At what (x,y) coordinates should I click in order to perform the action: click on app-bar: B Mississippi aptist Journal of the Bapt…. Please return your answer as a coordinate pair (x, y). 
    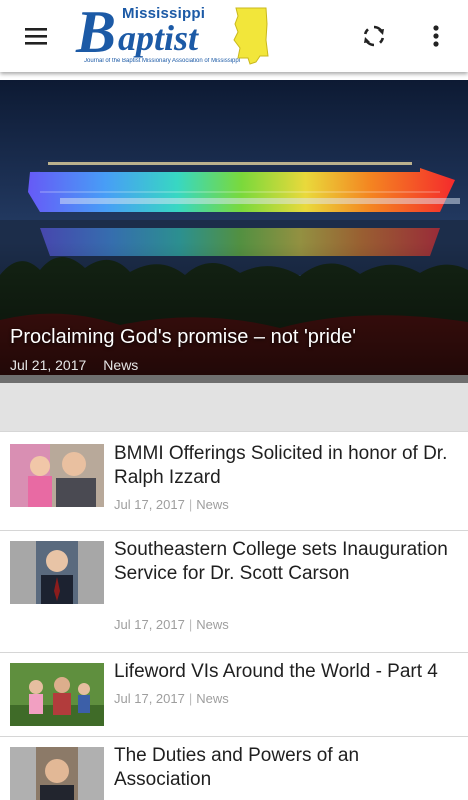
    Looking at the image, I should click on (234, 36).